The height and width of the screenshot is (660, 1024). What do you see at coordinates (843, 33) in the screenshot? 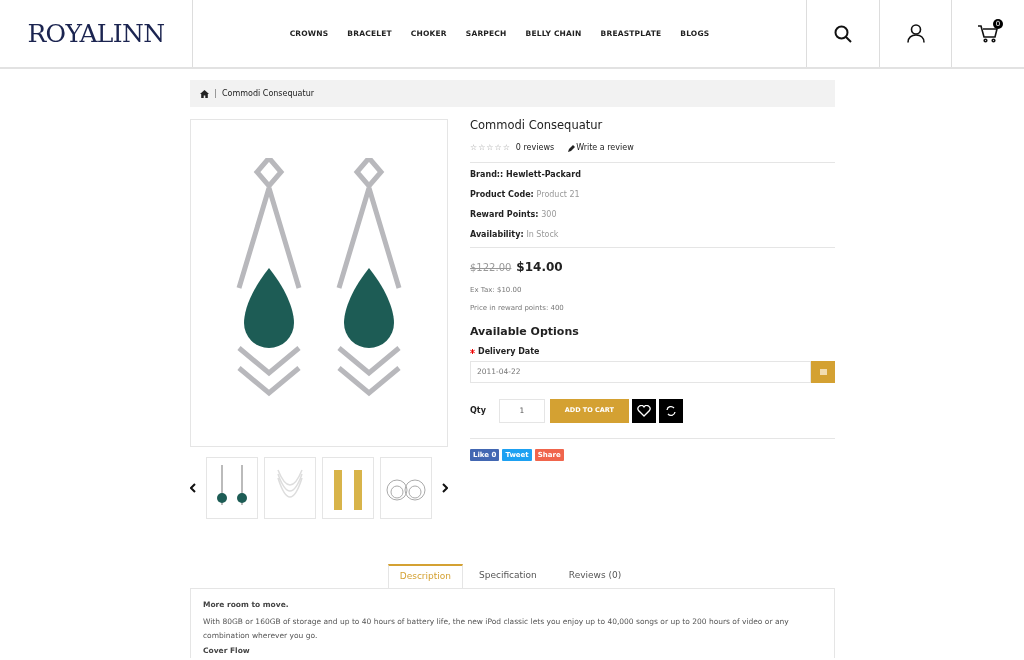
I see `search-icon` at bounding box center [843, 33].